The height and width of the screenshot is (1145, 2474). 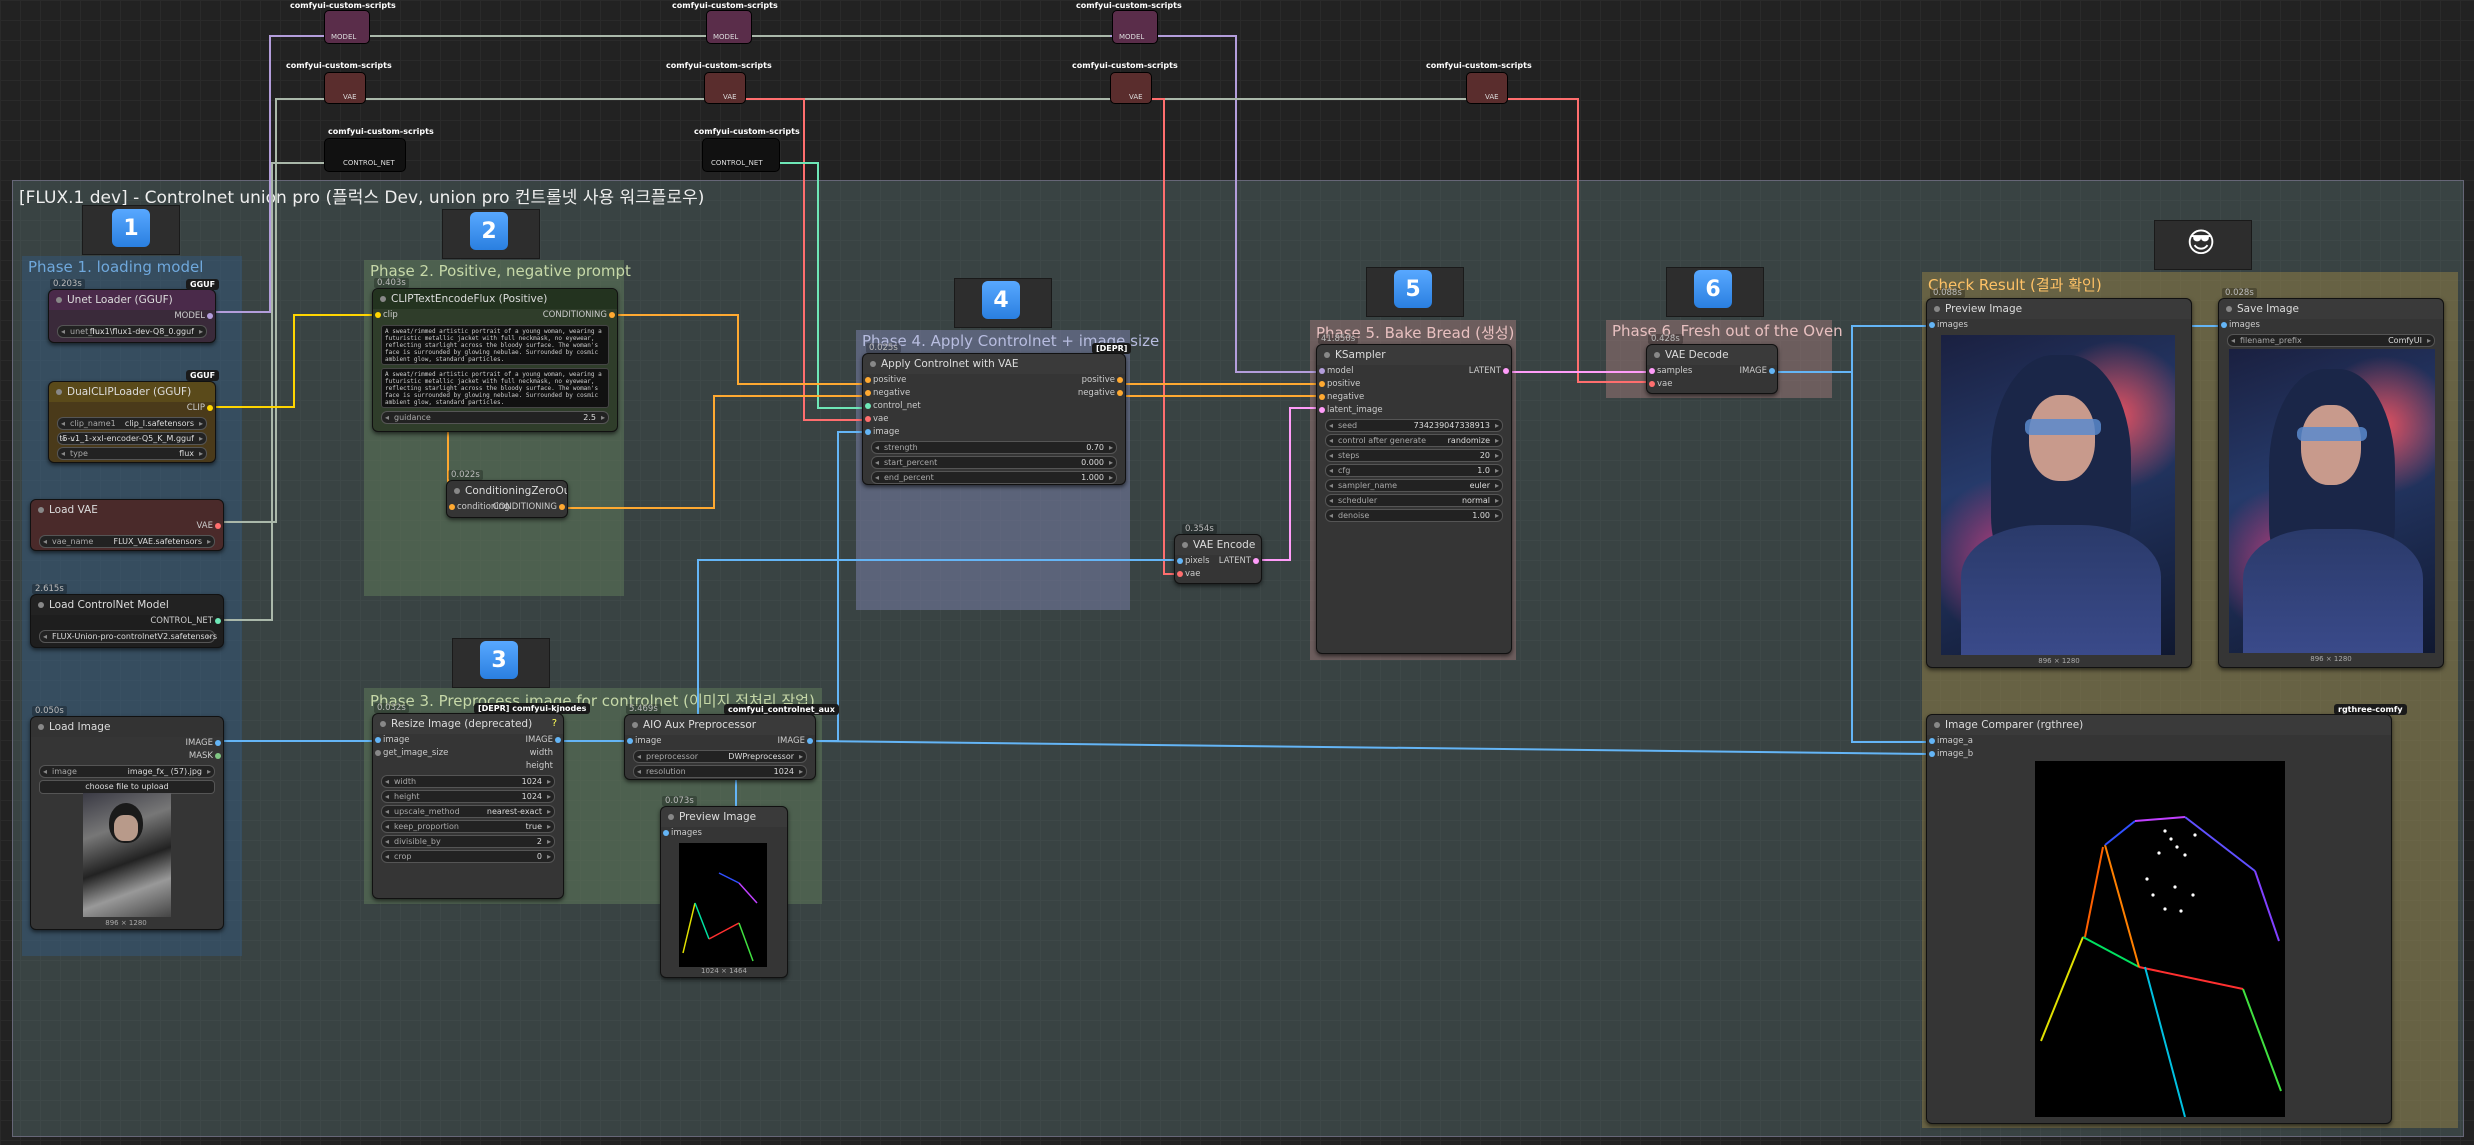 I want to click on cliptext-clip-dot, so click(x=378, y=315).